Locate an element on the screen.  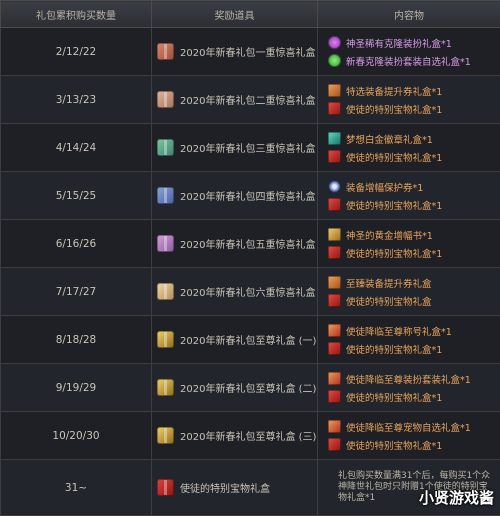
header-contents: 内容物 is located at coordinates (409, 14).